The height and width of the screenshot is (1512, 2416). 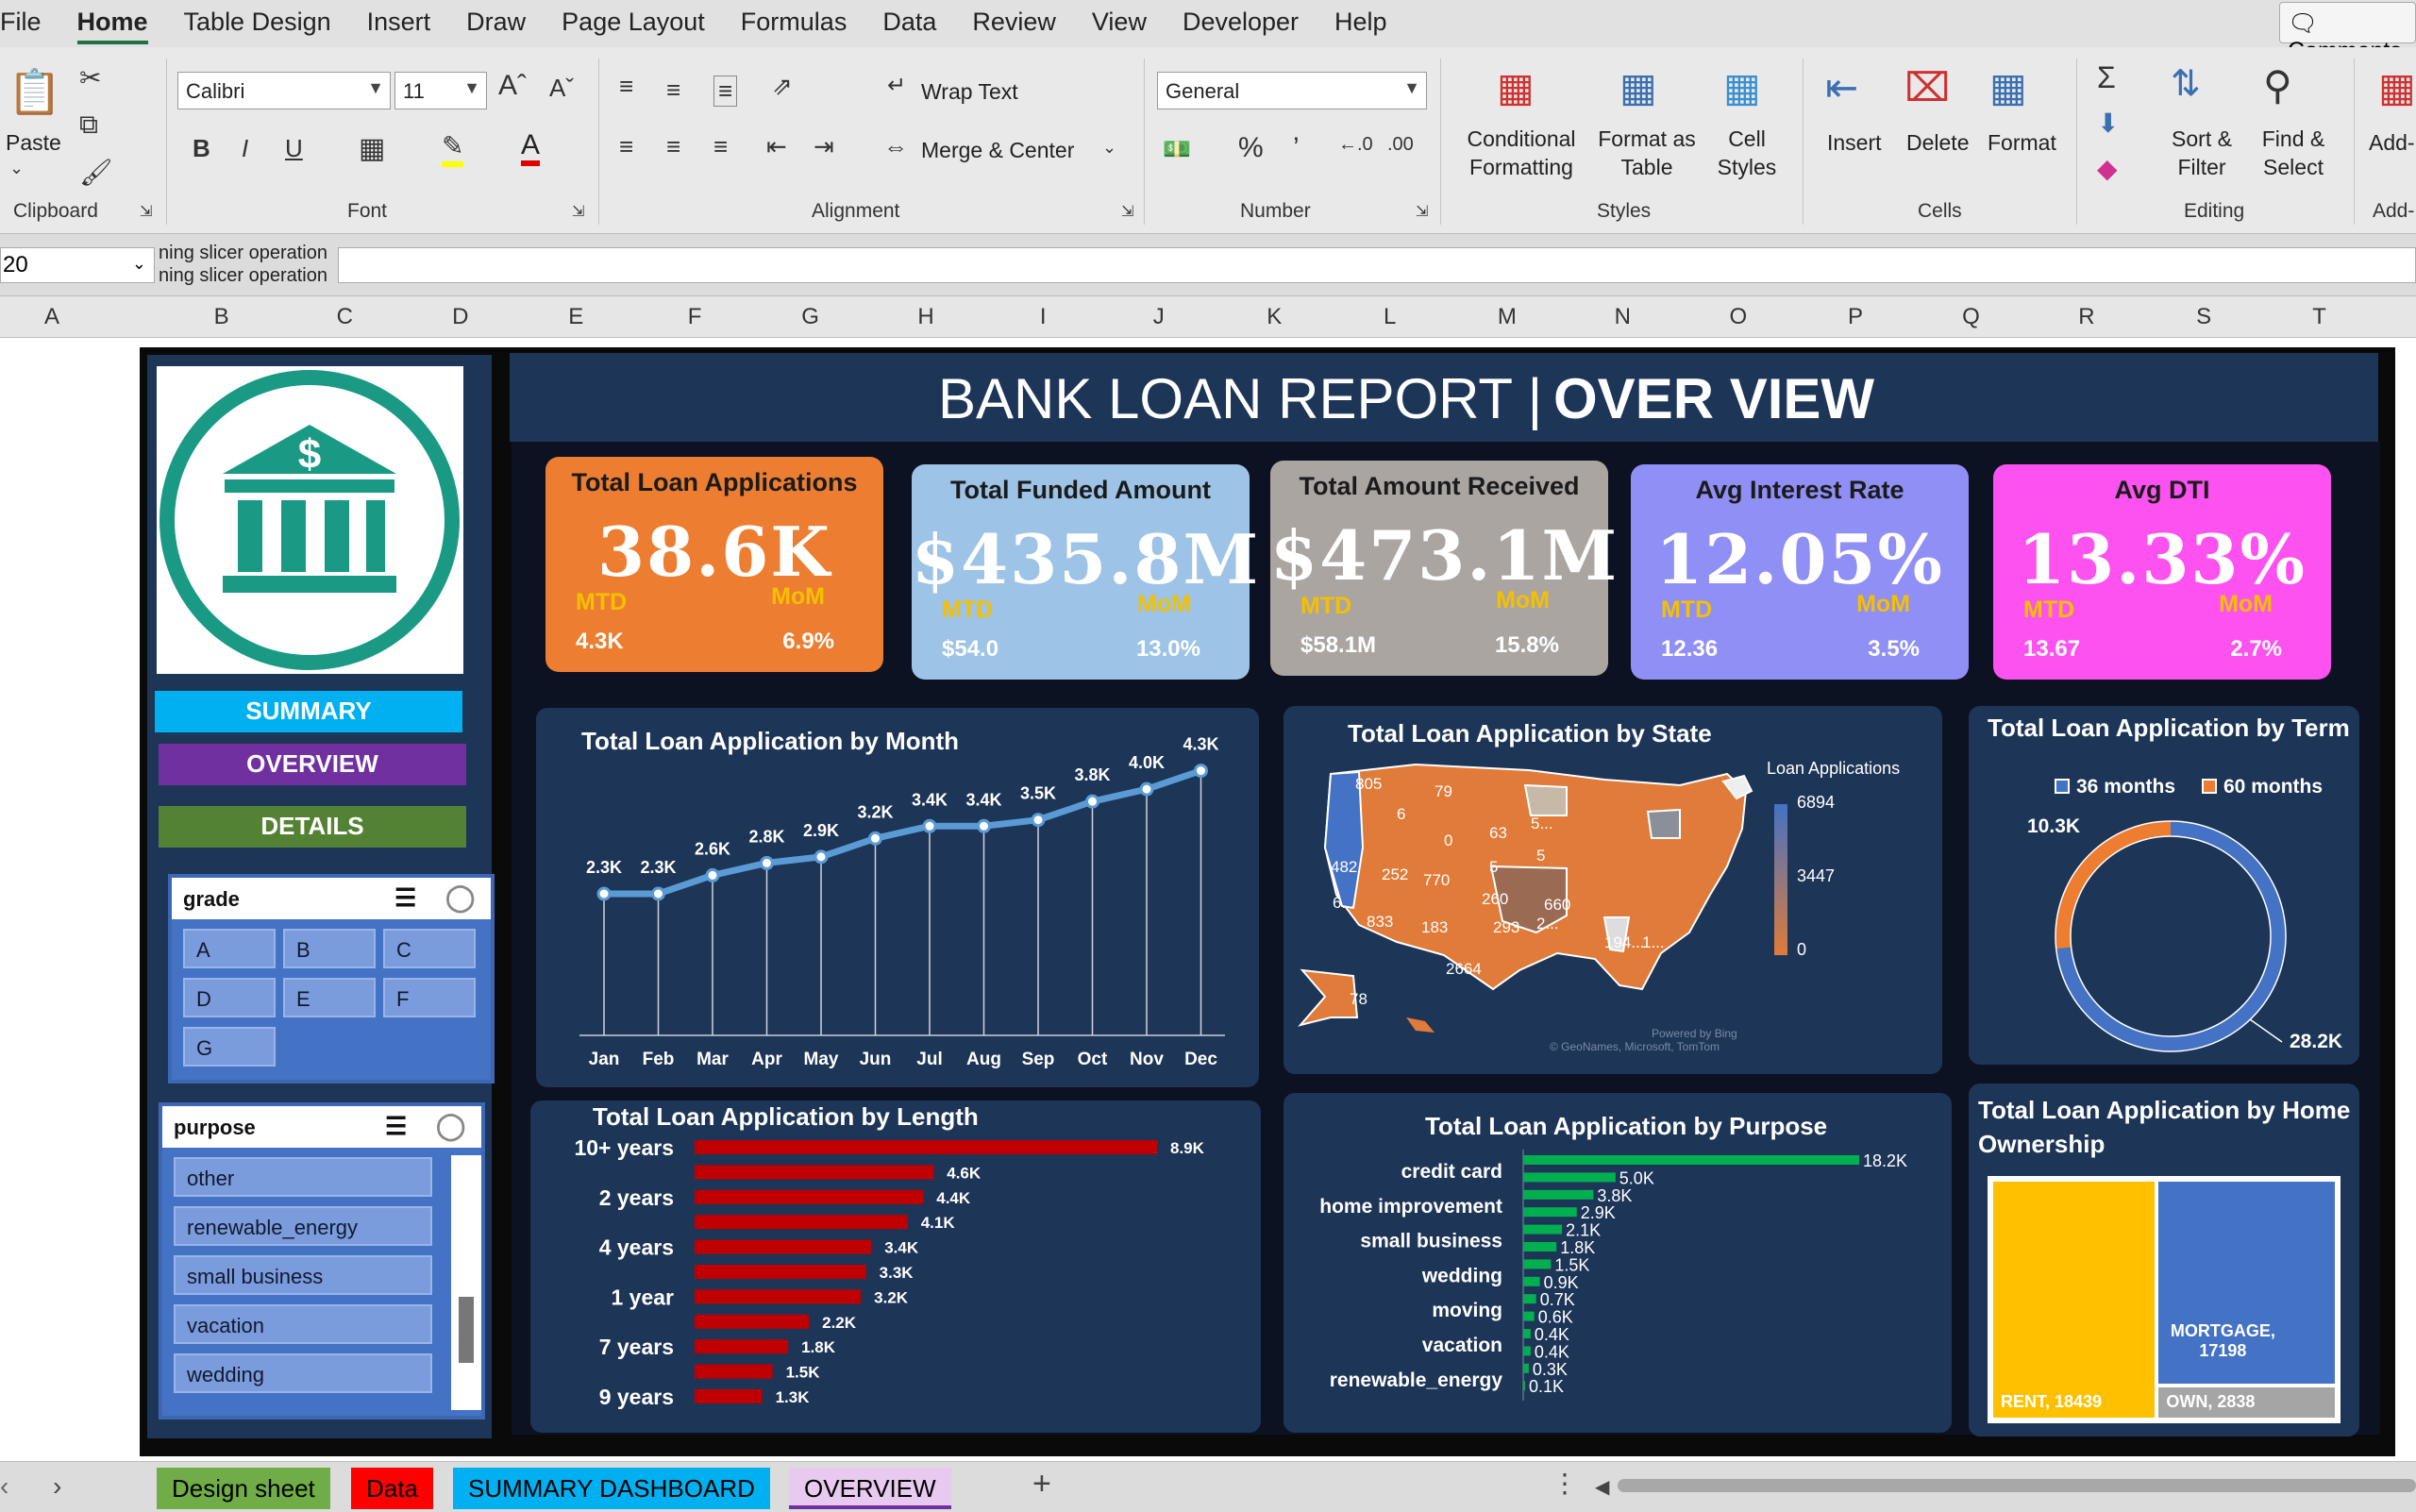 What do you see at coordinates (776, 146) in the screenshot?
I see `decrease-indent-icon: ⇤` at bounding box center [776, 146].